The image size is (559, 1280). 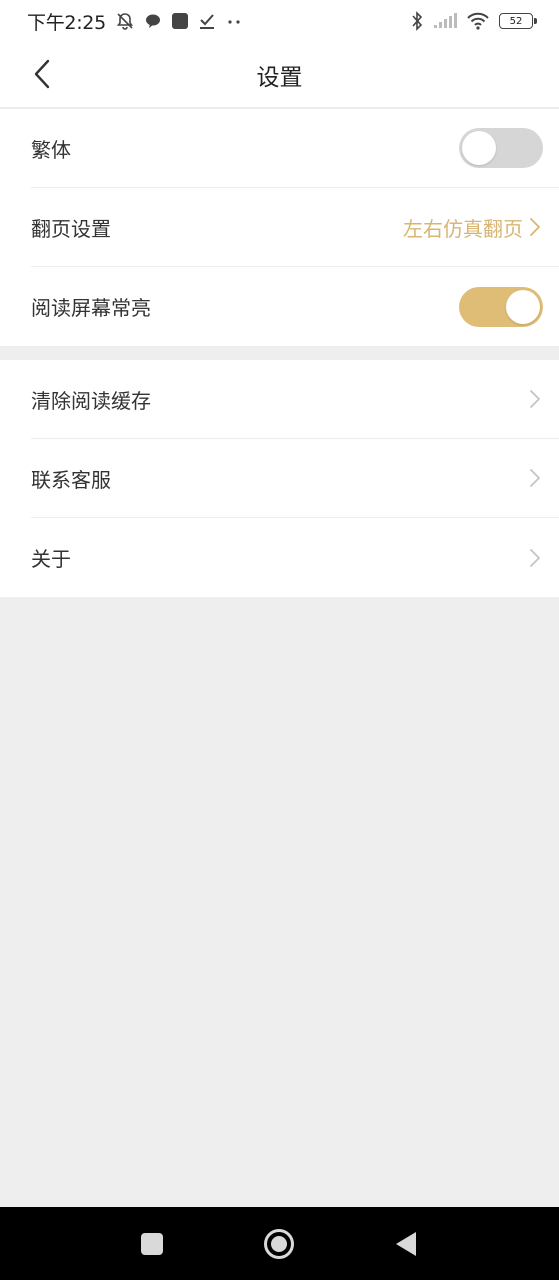 I want to click on battery-level: 52, so click(x=516, y=21).